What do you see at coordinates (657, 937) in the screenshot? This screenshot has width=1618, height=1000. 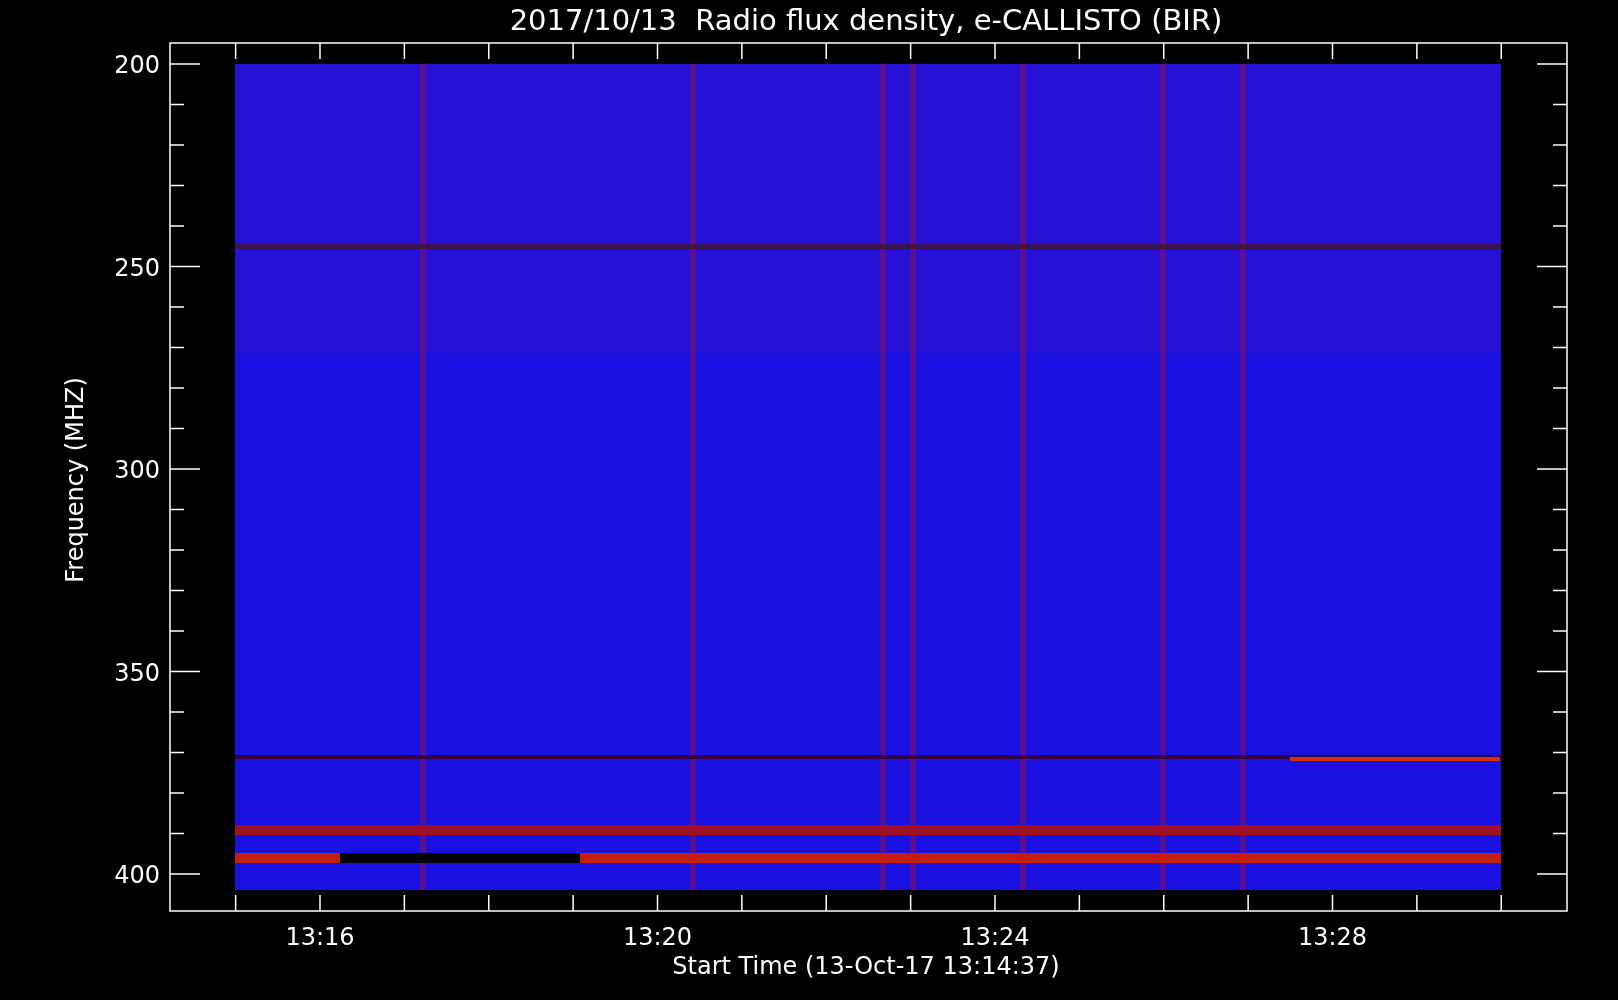 I see `x-tick-label: 13:20` at bounding box center [657, 937].